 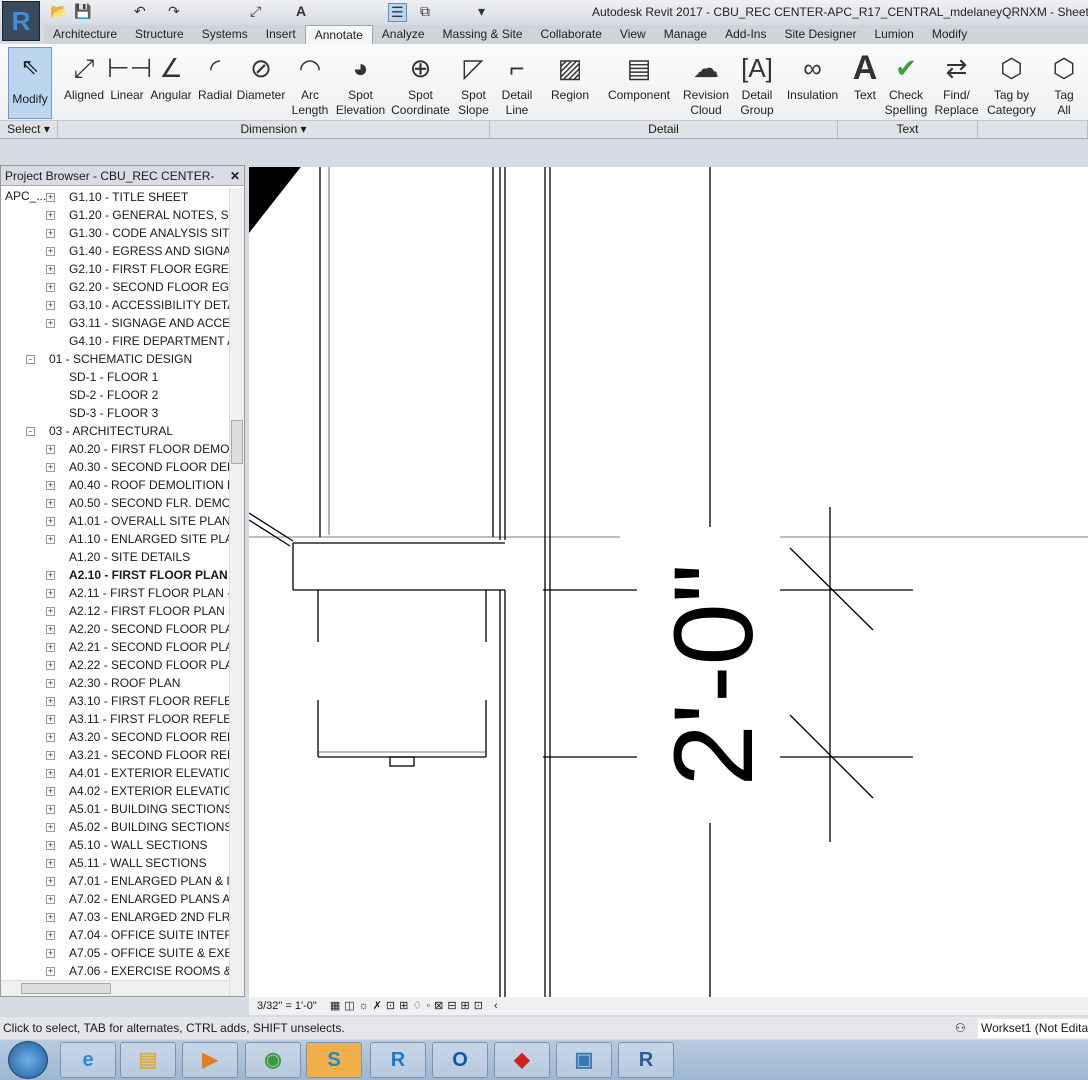 I want to click on tab-lumion: Lumion, so click(x=894, y=34).